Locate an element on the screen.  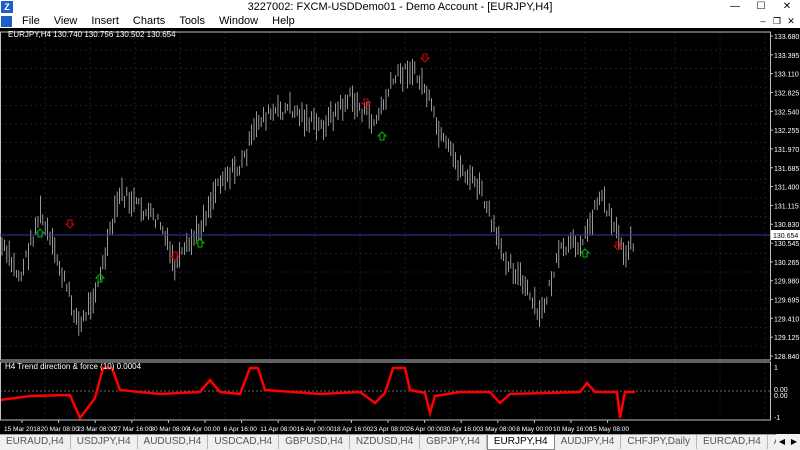
app-icon: Z is located at coordinates (7, 7).